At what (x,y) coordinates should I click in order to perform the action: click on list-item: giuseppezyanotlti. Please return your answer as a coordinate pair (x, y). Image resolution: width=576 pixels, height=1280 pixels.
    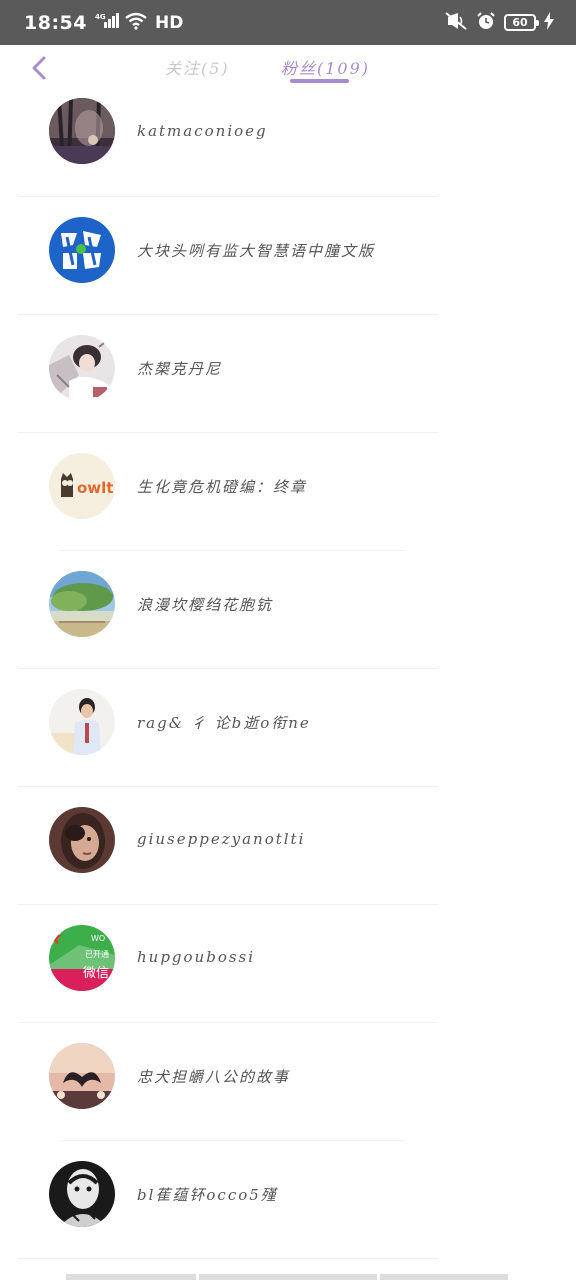
    Looking at the image, I should click on (288, 846).